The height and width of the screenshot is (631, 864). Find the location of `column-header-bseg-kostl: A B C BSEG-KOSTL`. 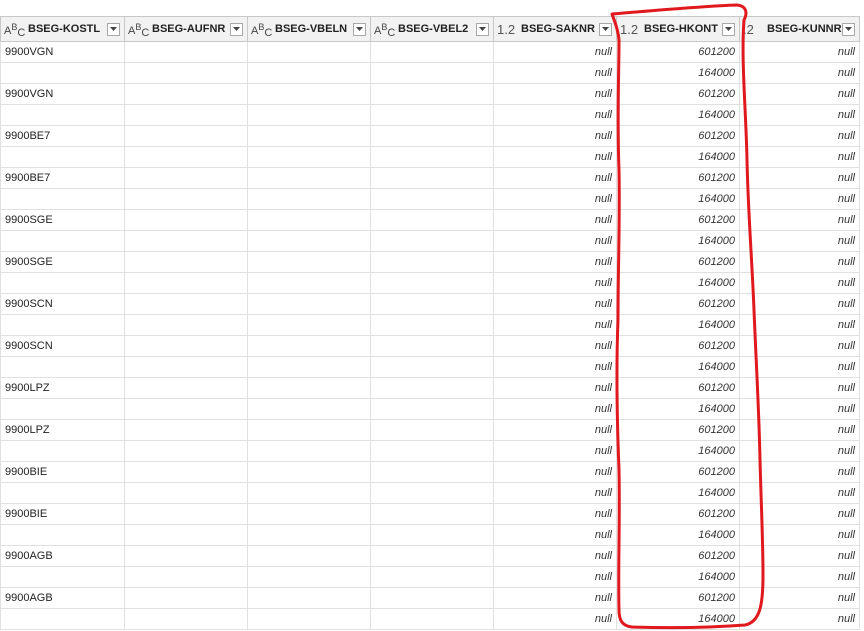

column-header-bseg-kostl: A B C BSEG-KOSTL is located at coordinates (62, 29).